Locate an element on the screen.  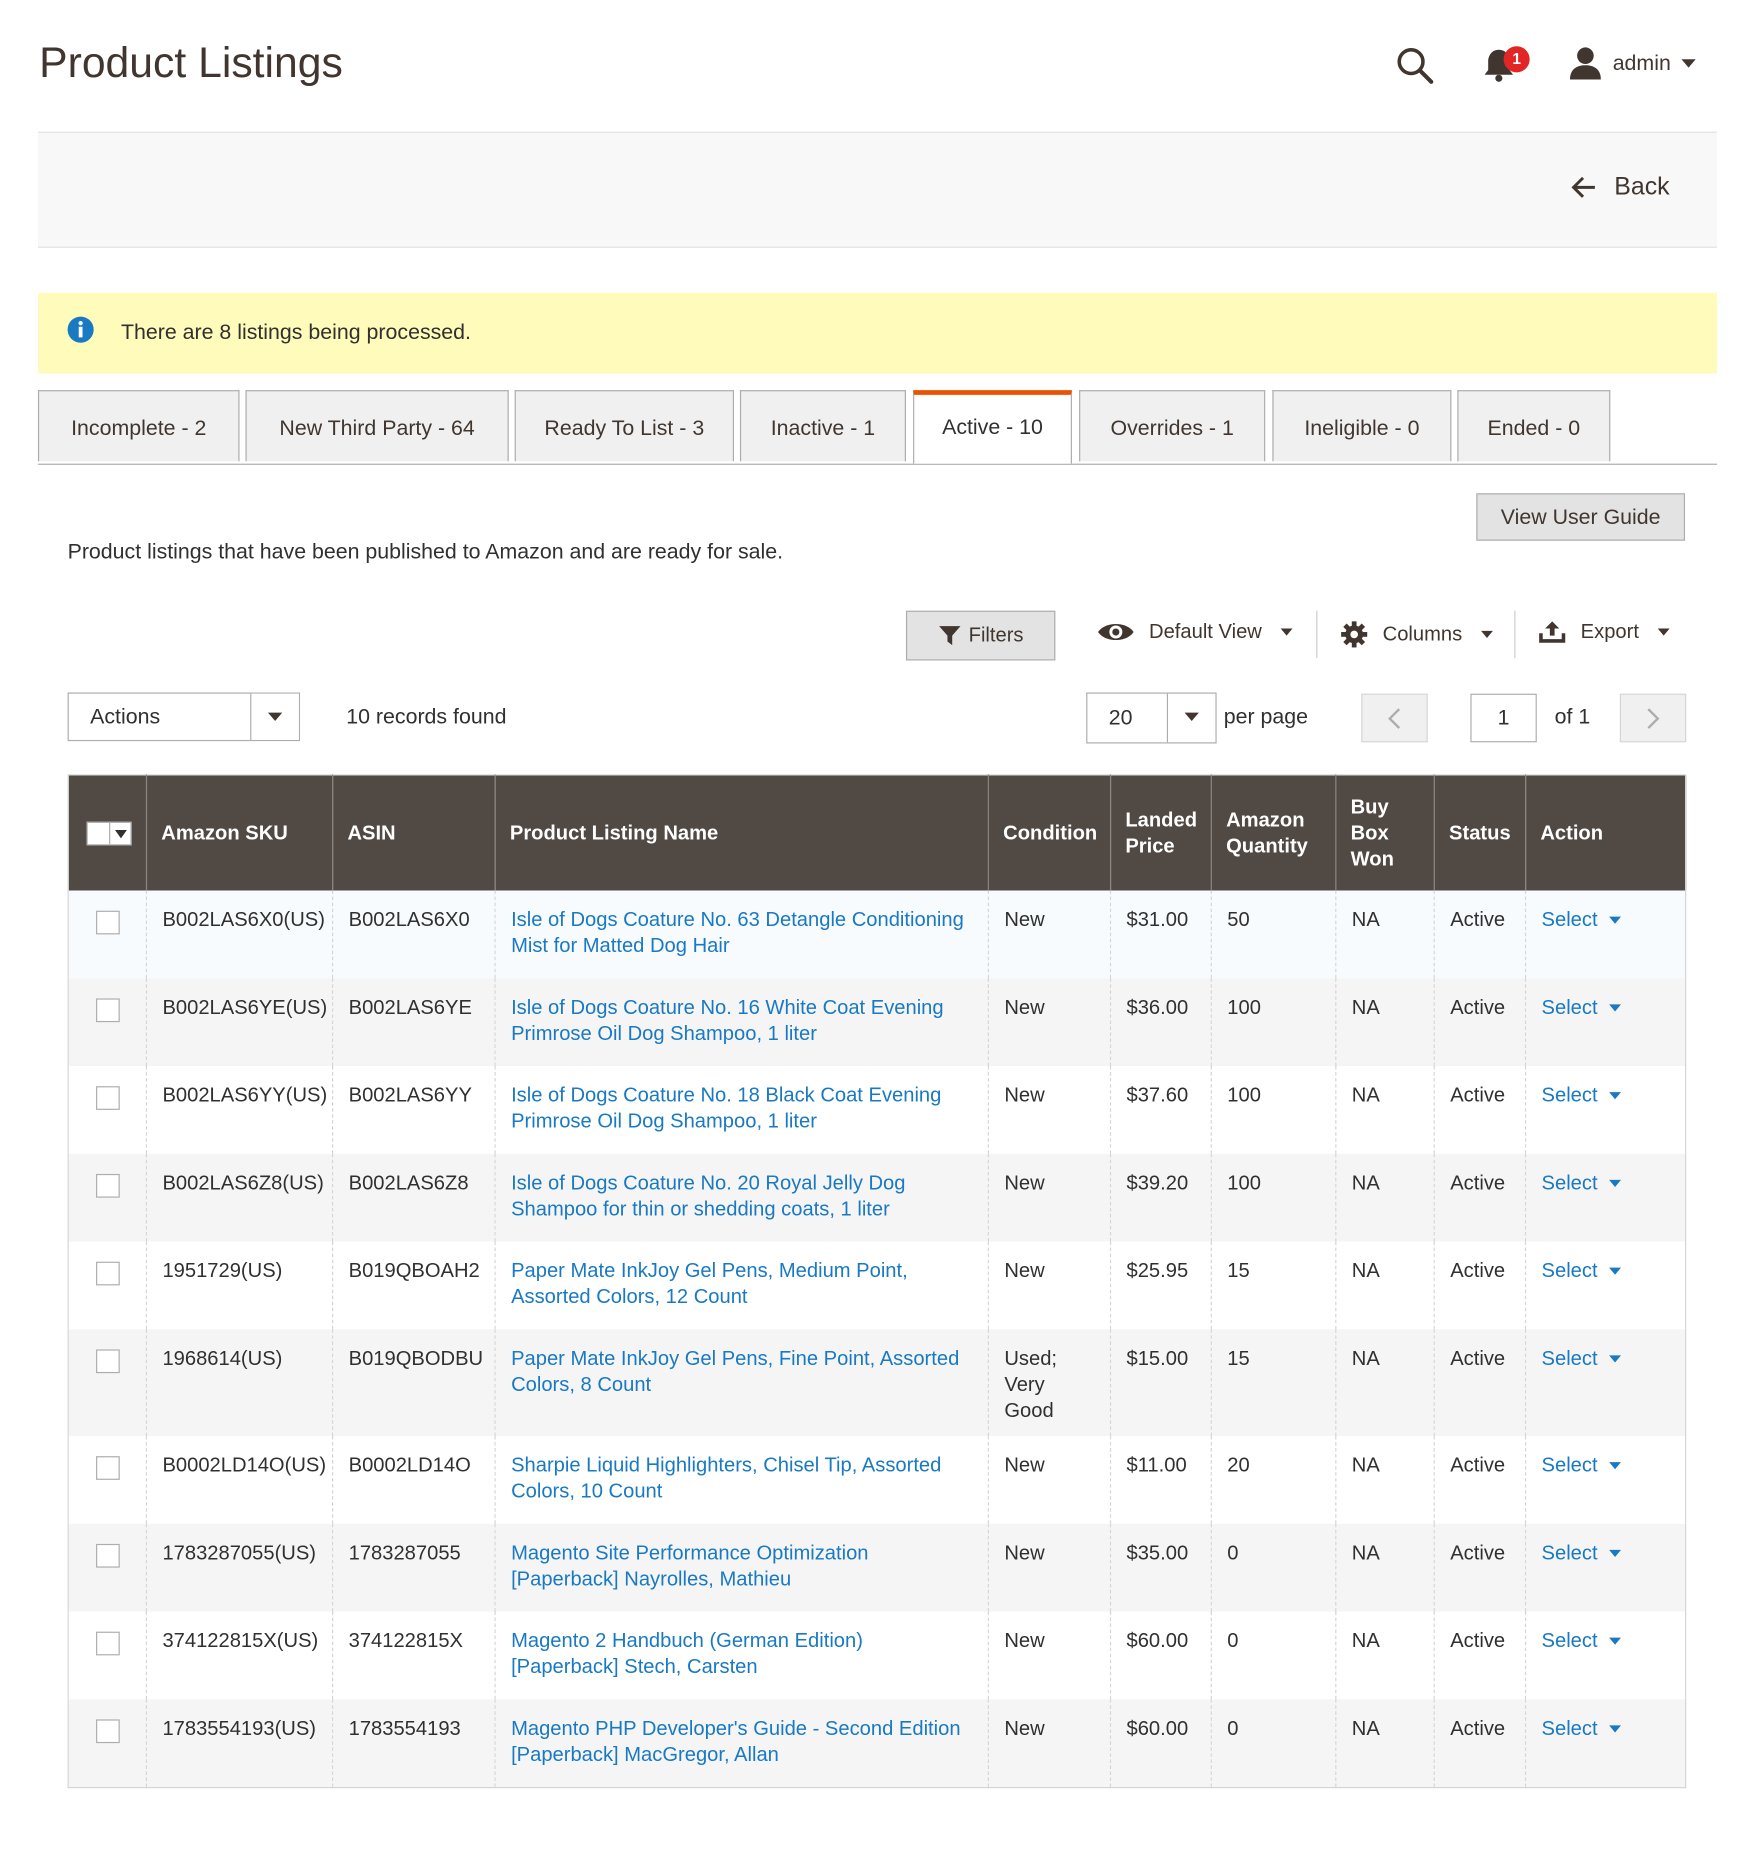
admin-user-menu: admin is located at coordinates (1642, 63).